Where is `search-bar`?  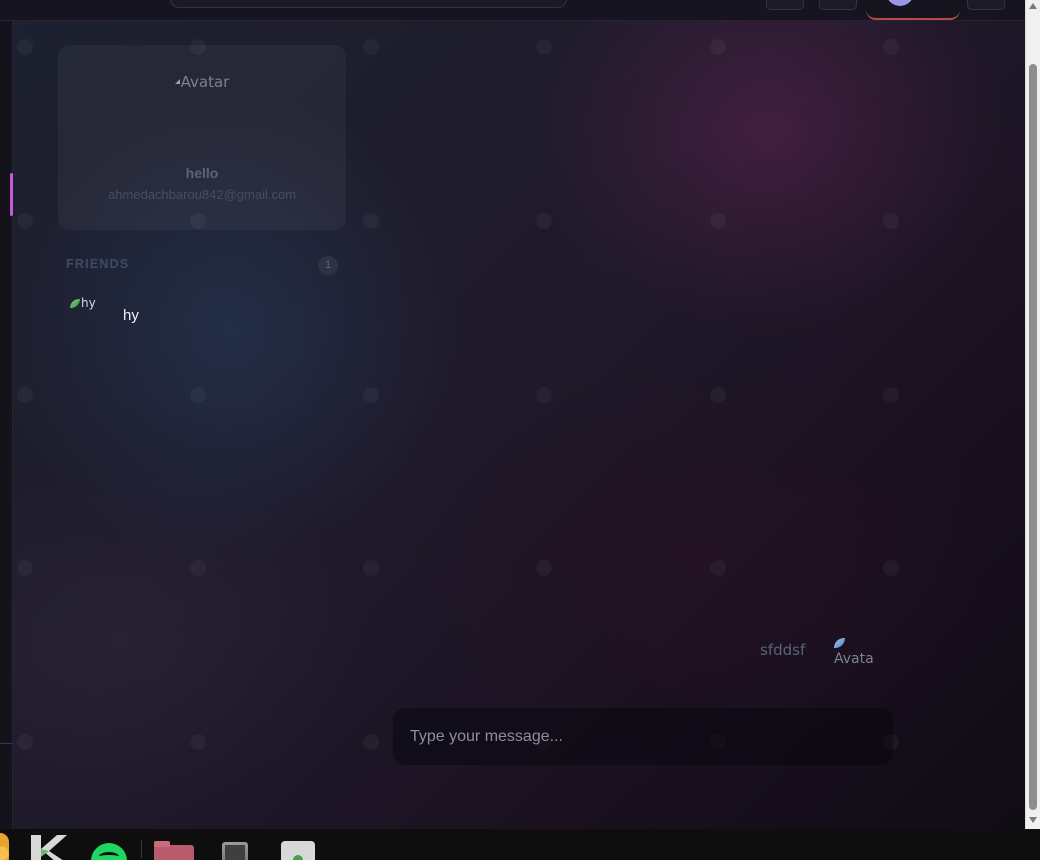 search-bar is located at coordinates (368, 4).